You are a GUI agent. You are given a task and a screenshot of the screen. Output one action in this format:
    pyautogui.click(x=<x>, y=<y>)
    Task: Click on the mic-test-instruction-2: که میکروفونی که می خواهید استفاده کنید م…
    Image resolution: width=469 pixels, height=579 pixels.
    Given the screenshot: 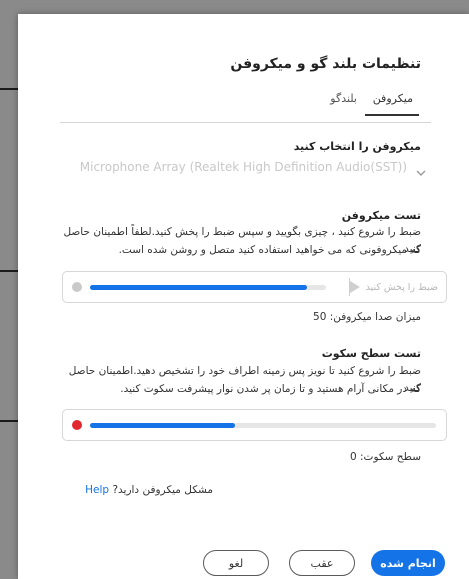 What is the action you would take?
    pyautogui.click(x=269, y=250)
    